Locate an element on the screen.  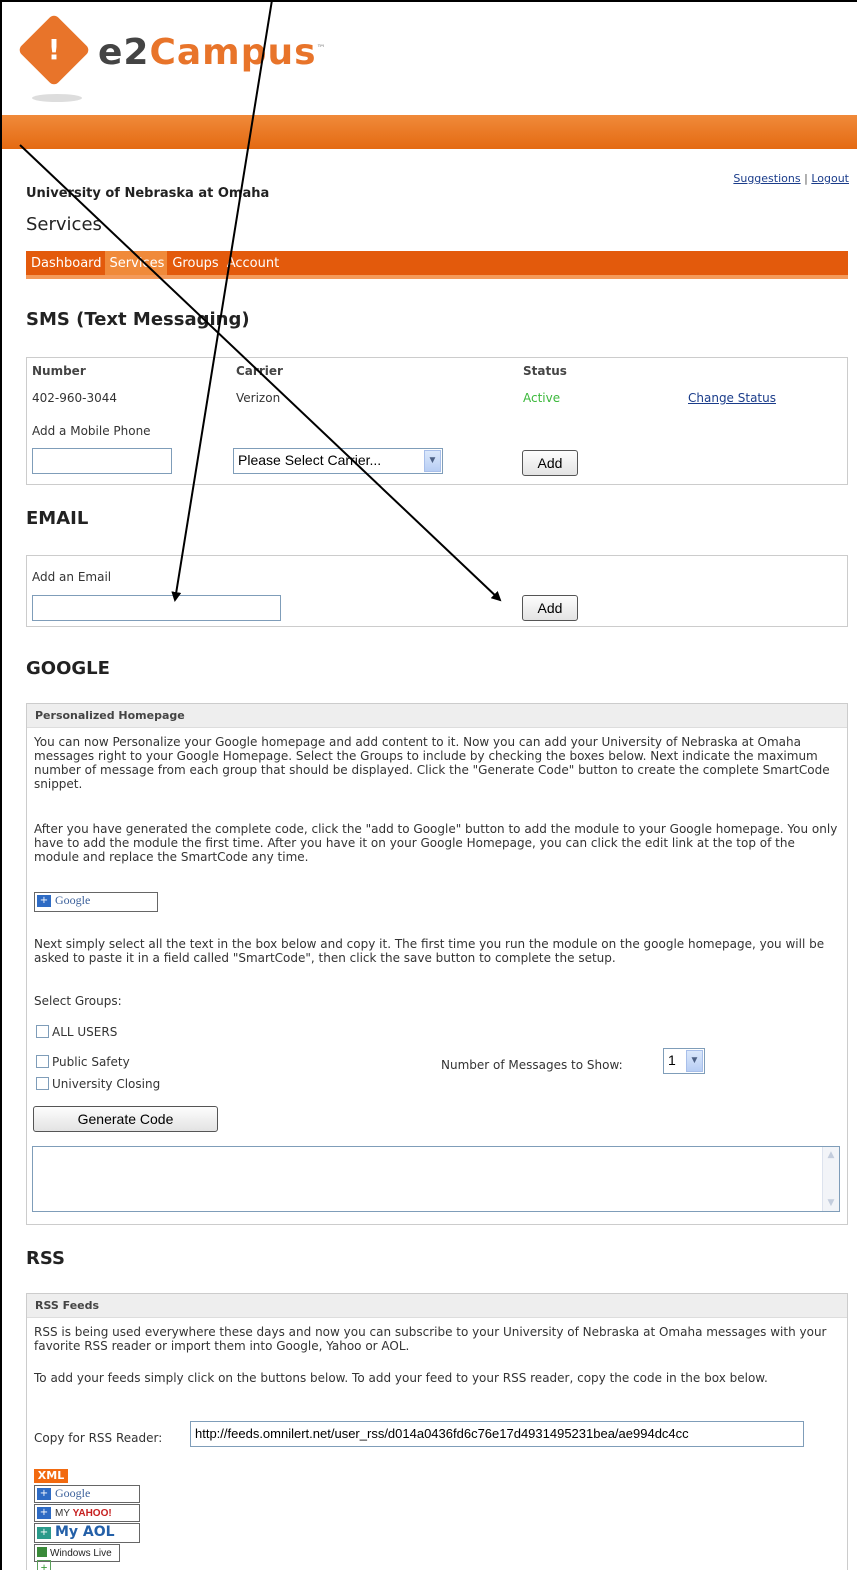
smartcode-textarea: ▲ ▼ is located at coordinates (436, 1179).